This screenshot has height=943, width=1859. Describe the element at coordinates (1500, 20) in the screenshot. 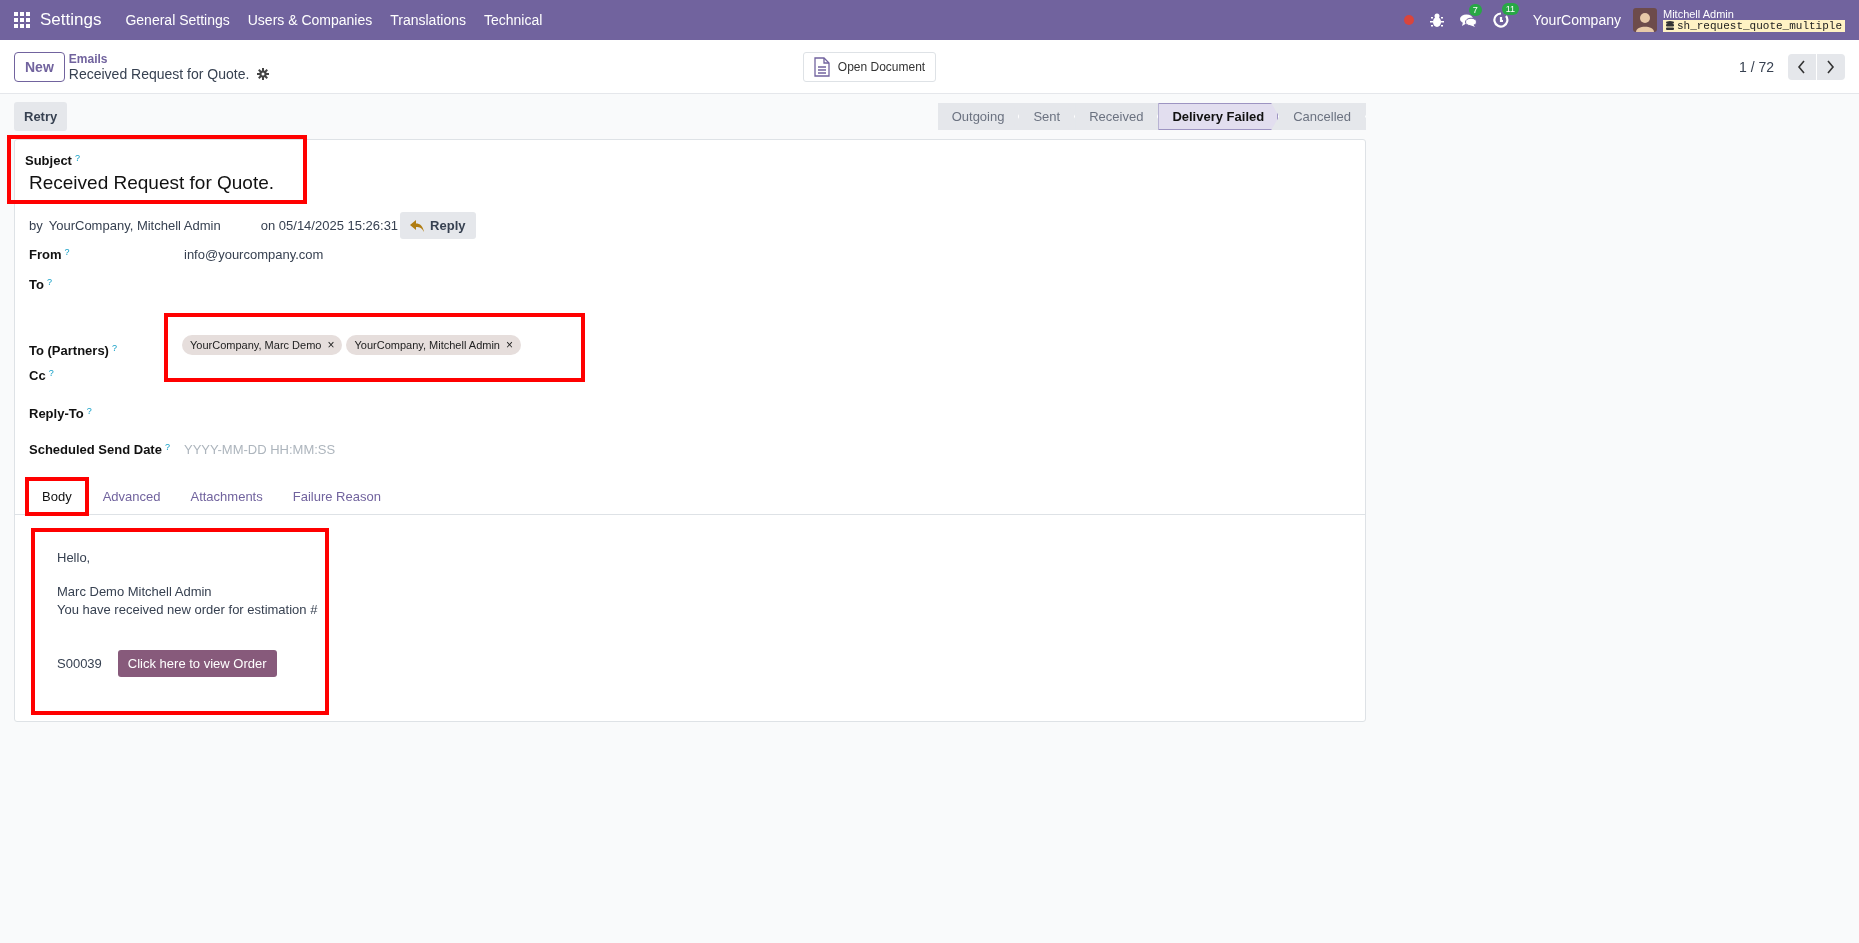

I see `clock-icon` at that location.